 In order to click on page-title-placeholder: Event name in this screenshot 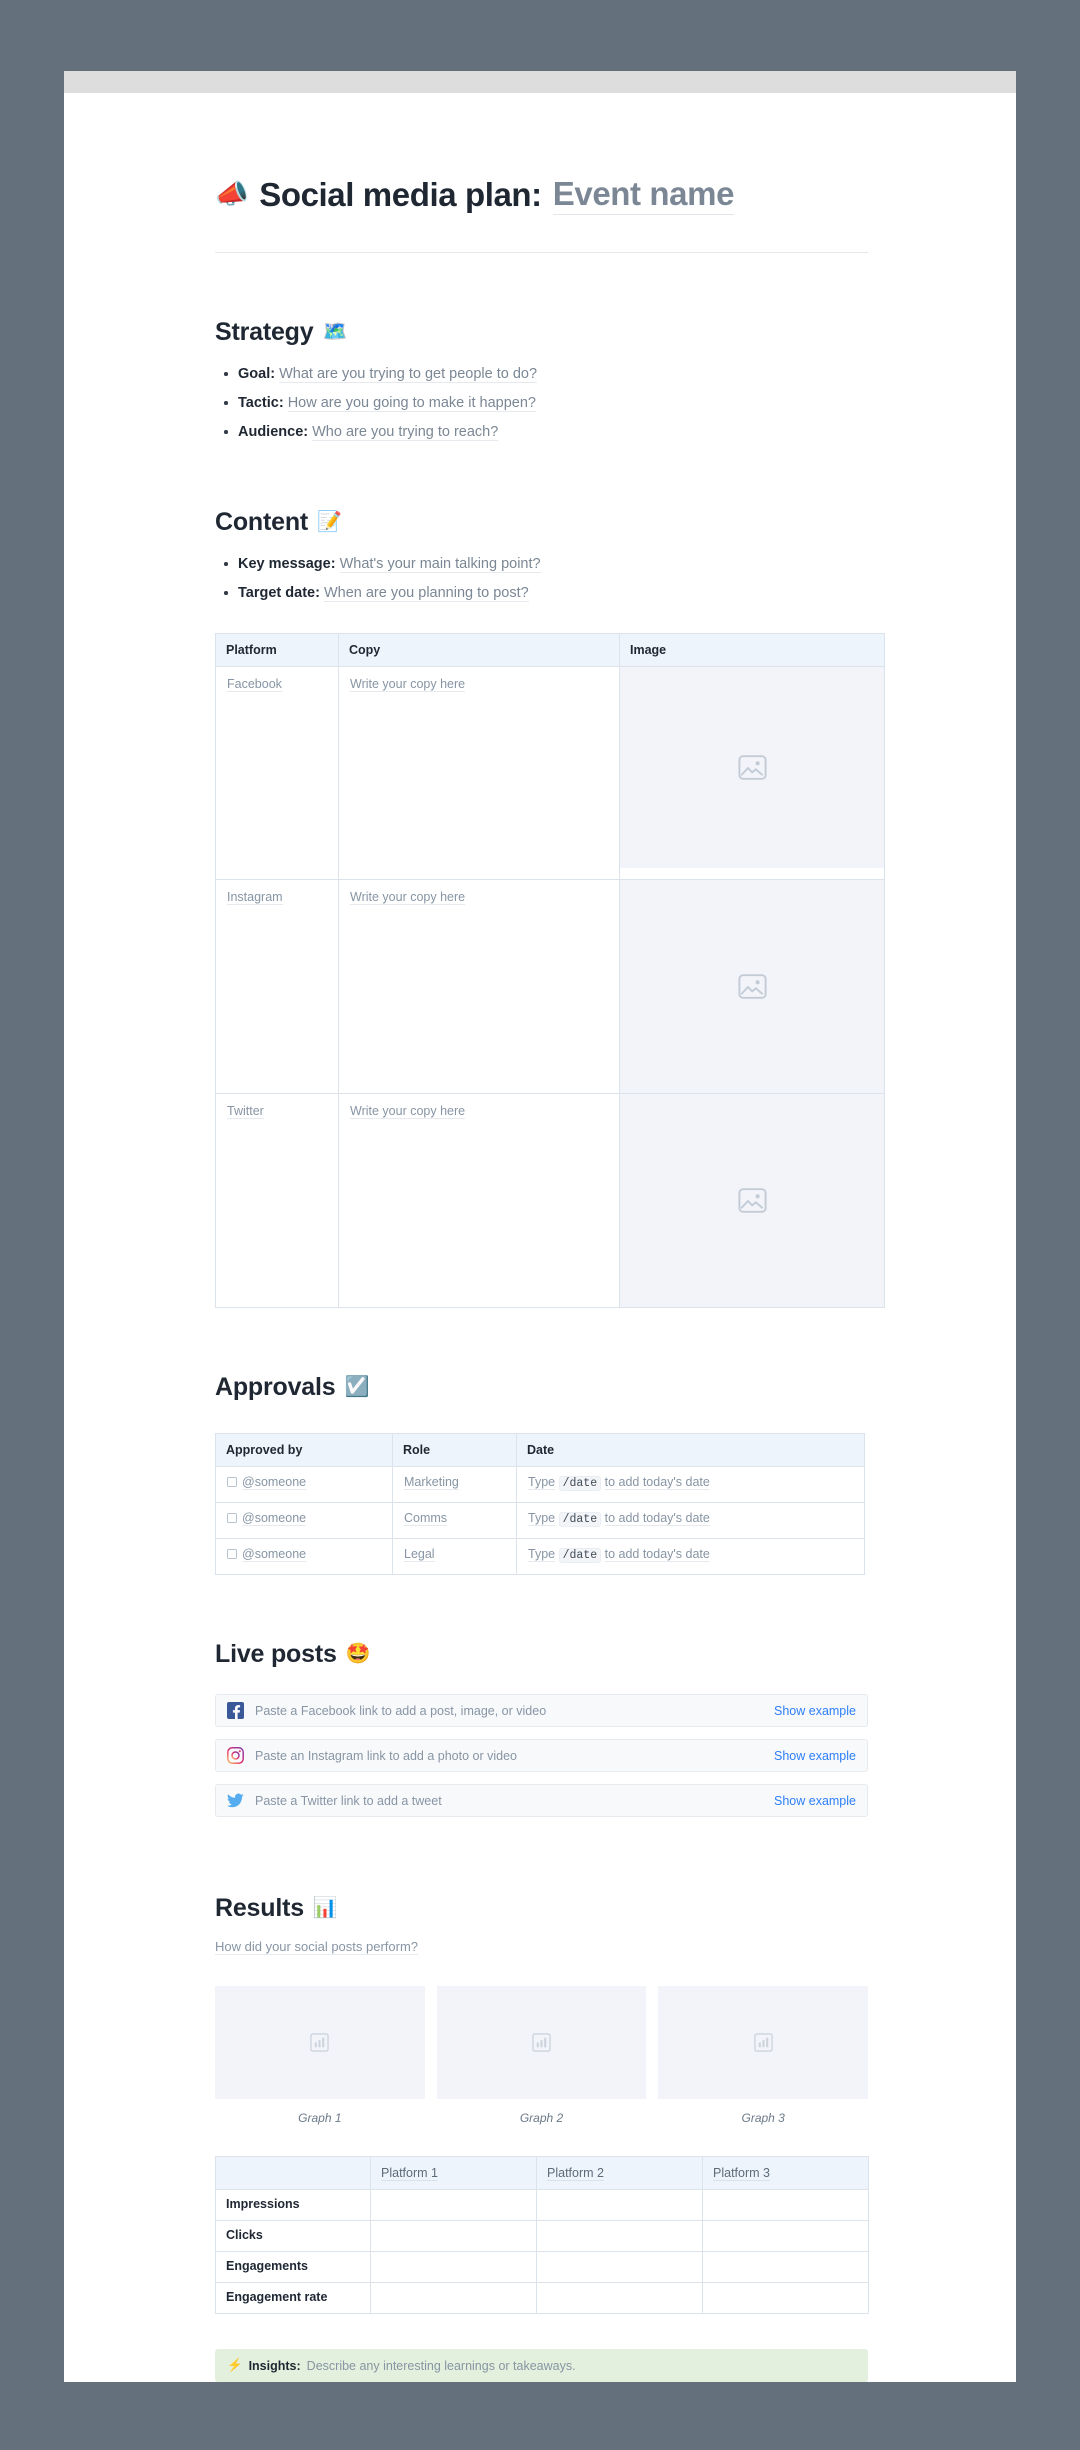, I will do `click(643, 194)`.